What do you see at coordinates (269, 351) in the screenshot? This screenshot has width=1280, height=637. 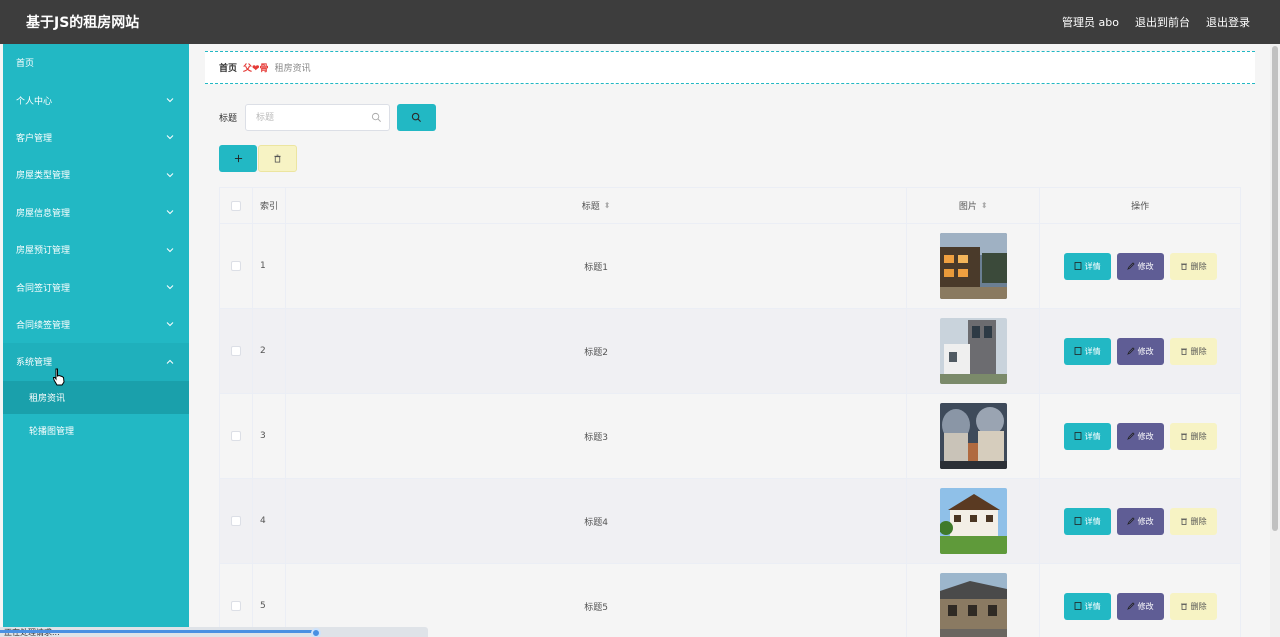 I see `row-index: 2` at bounding box center [269, 351].